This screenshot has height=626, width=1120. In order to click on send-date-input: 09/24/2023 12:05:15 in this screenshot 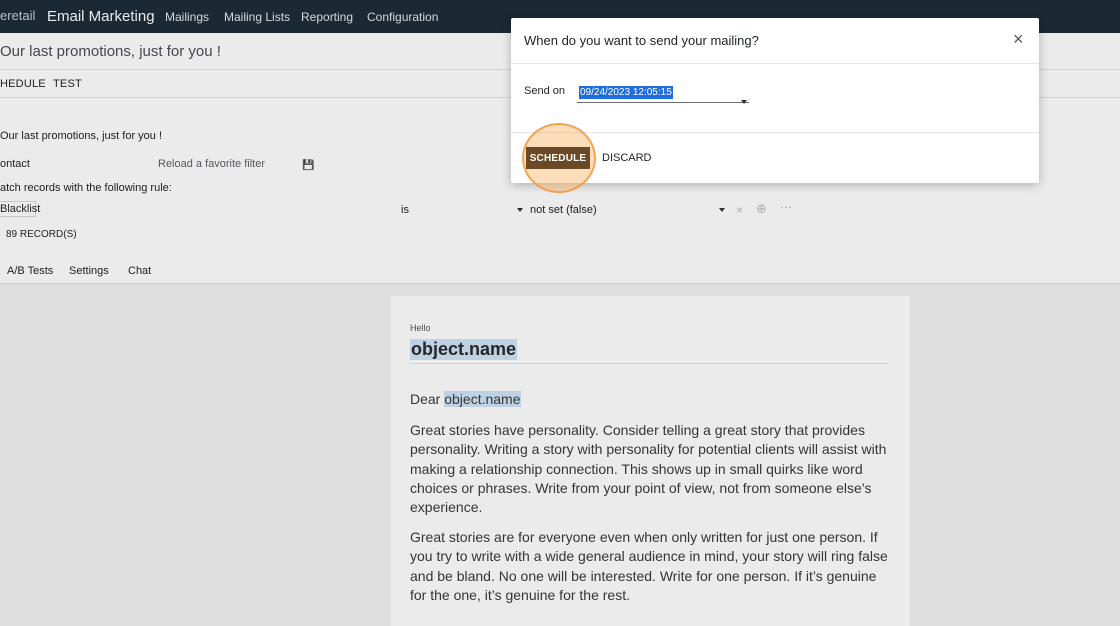, I will do `click(663, 94)`.